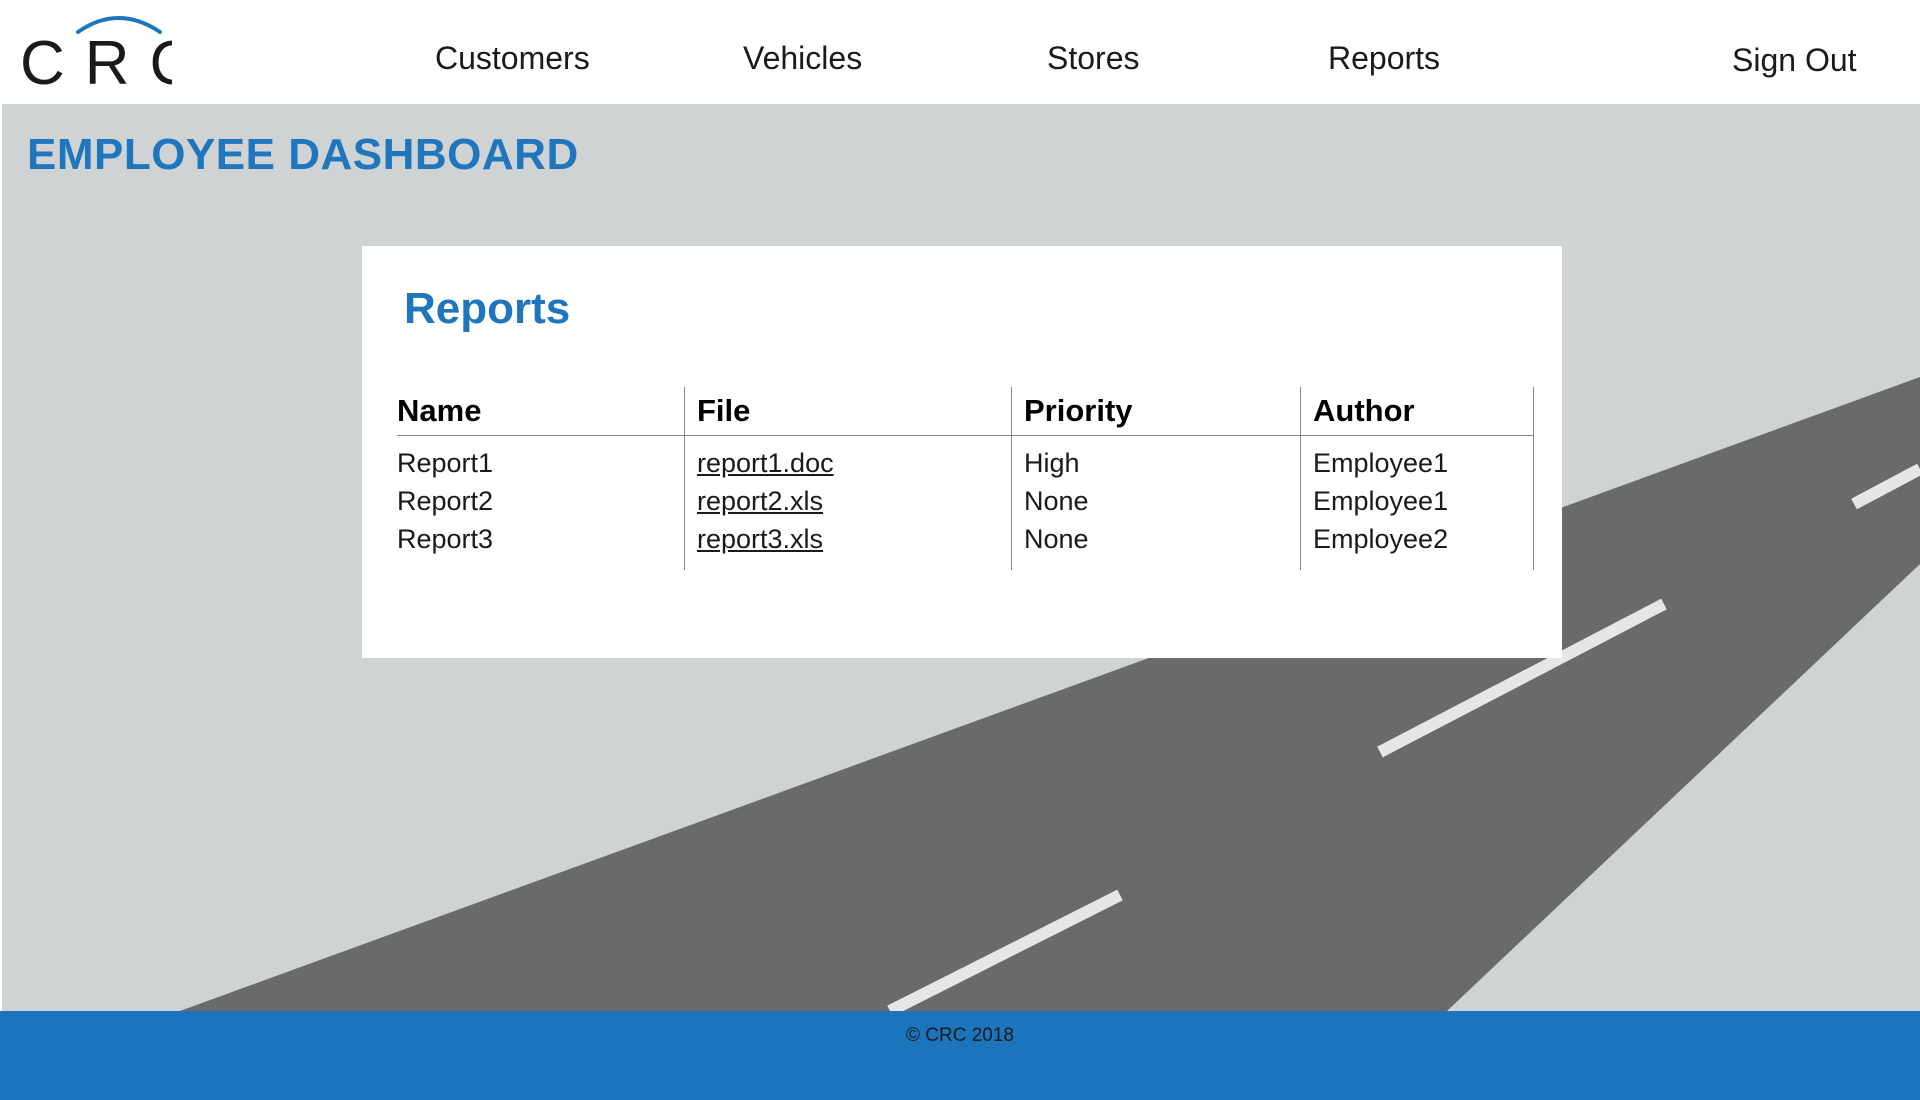 The image size is (1920, 1100). Describe the element at coordinates (512, 58) in the screenshot. I see `nav-customers: Customers` at that location.